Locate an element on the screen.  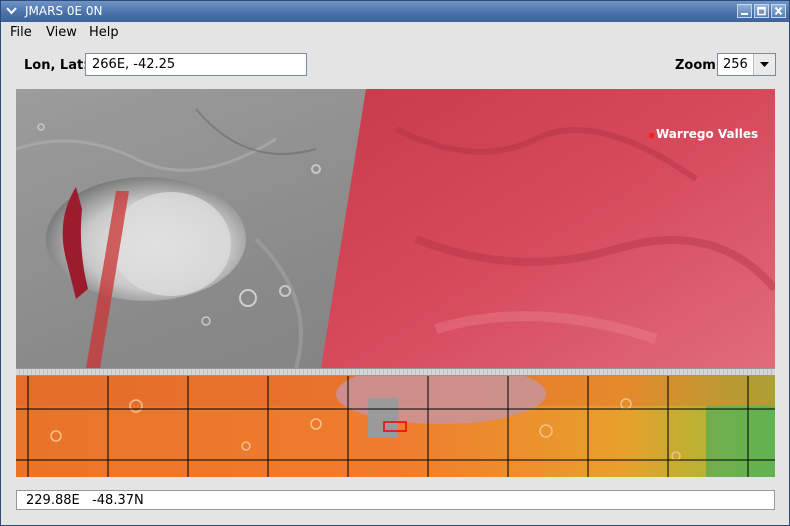
landmark-label: Warrego Valles is located at coordinates (707, 134).